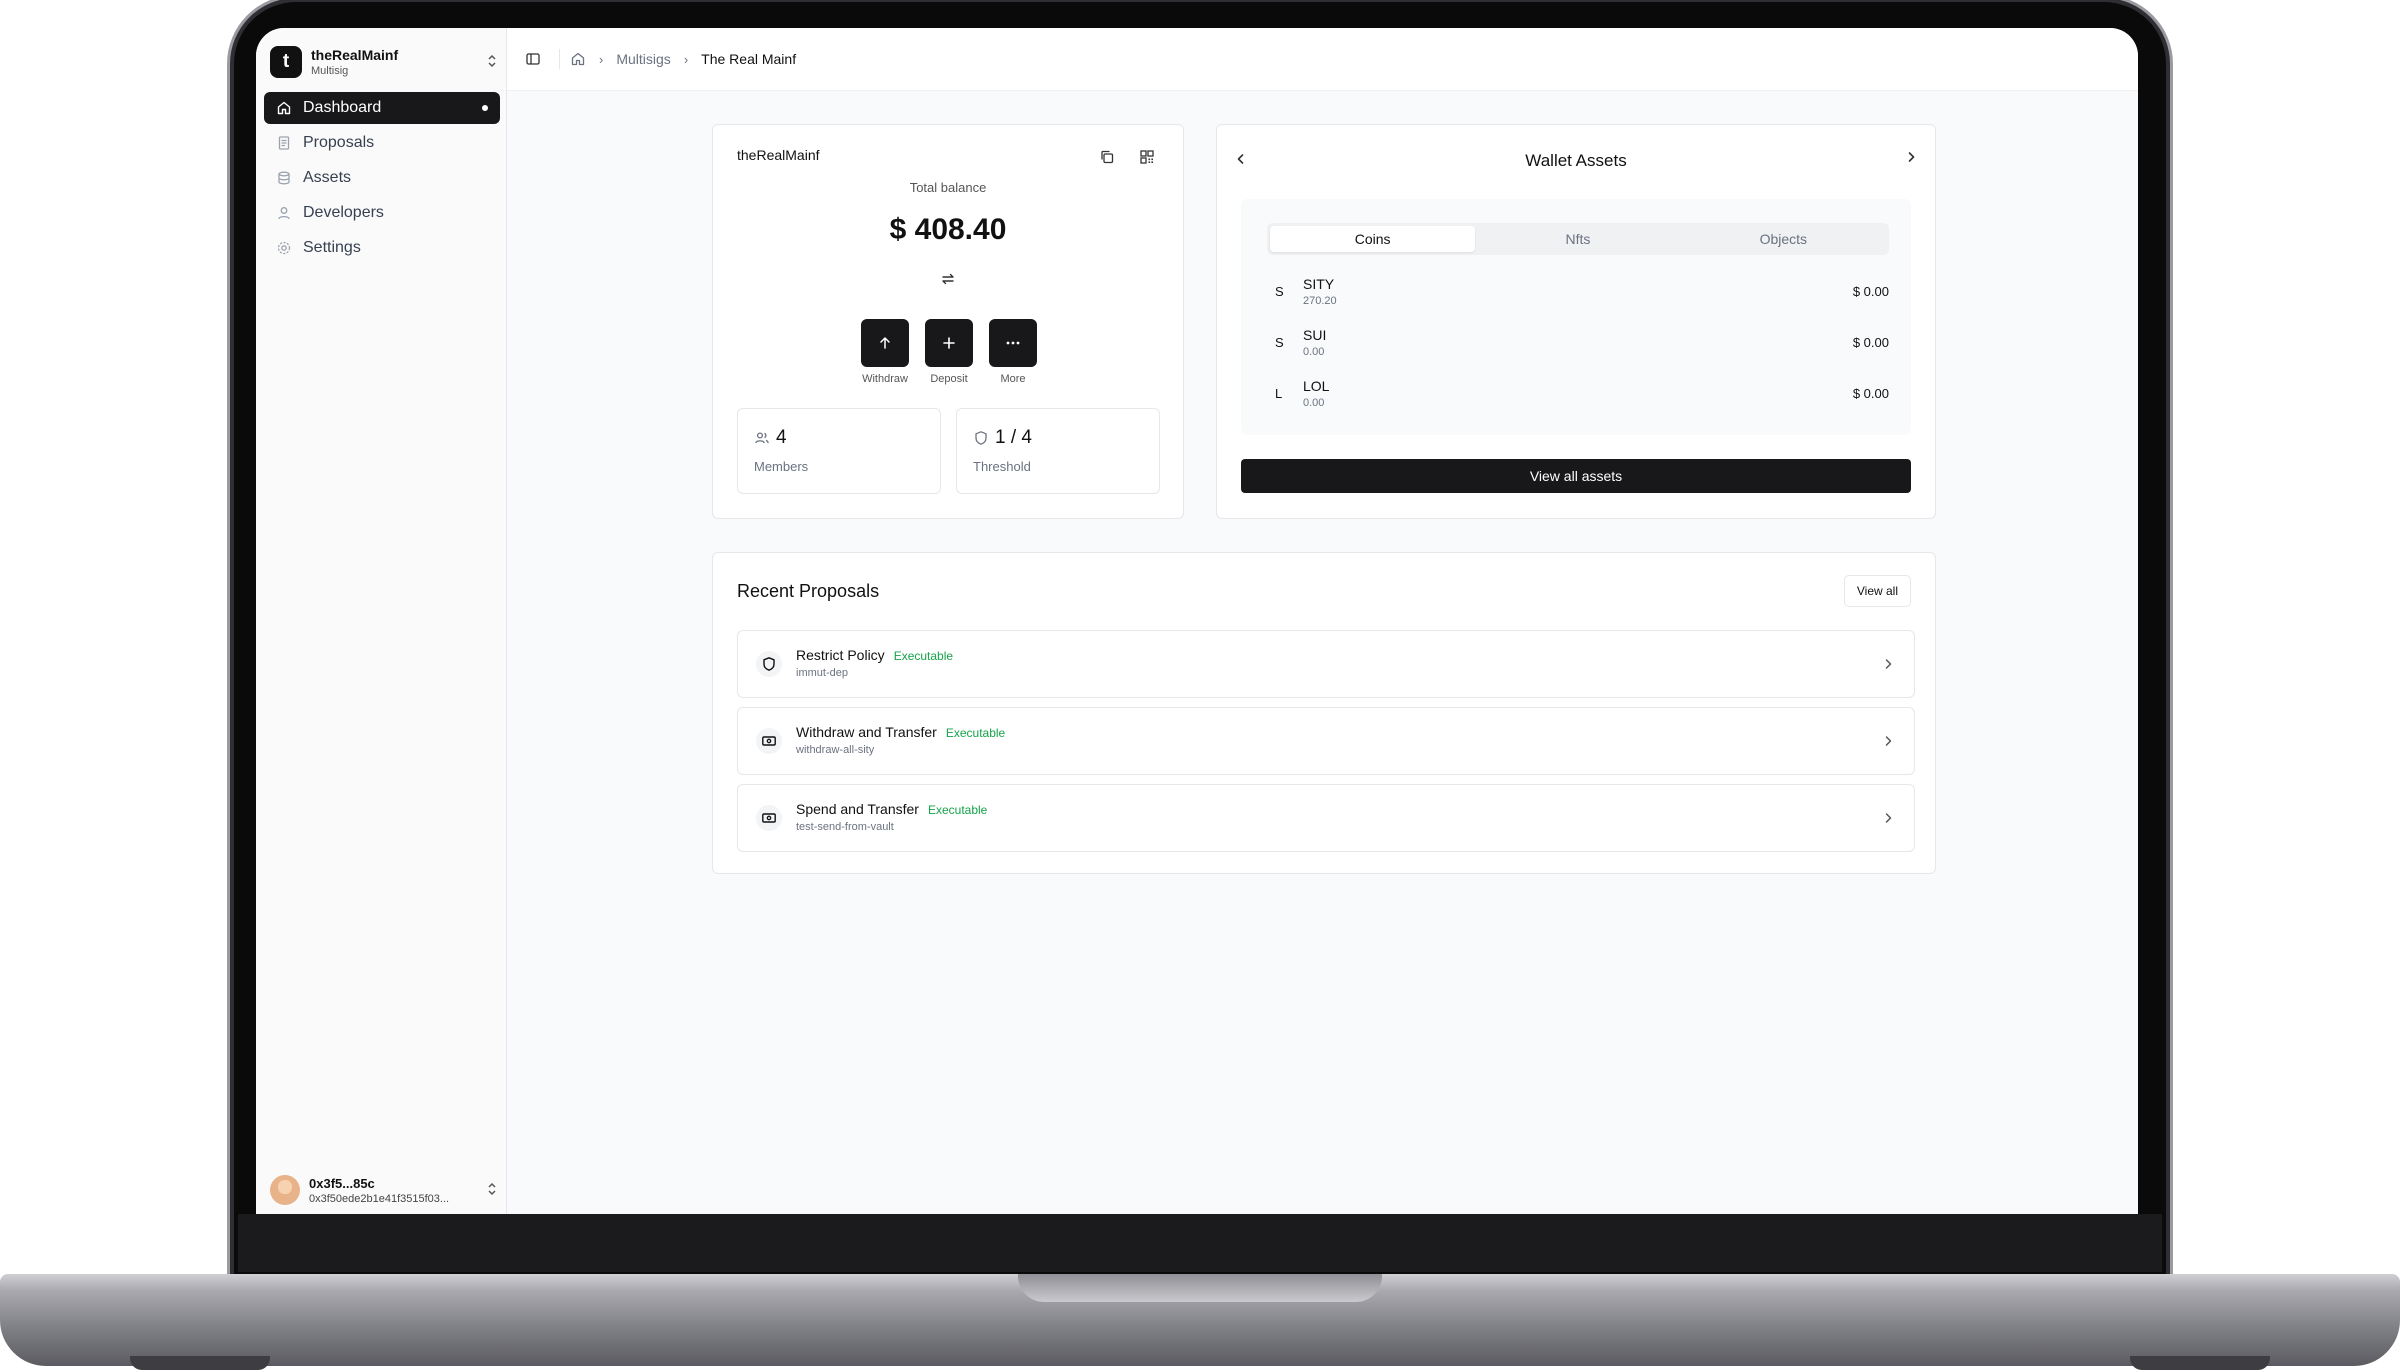 The image size is (2400, 1370). Describe the element at coordinates (355, 55) in the screenshot. I see `team-name: theRealMainf` at that location.